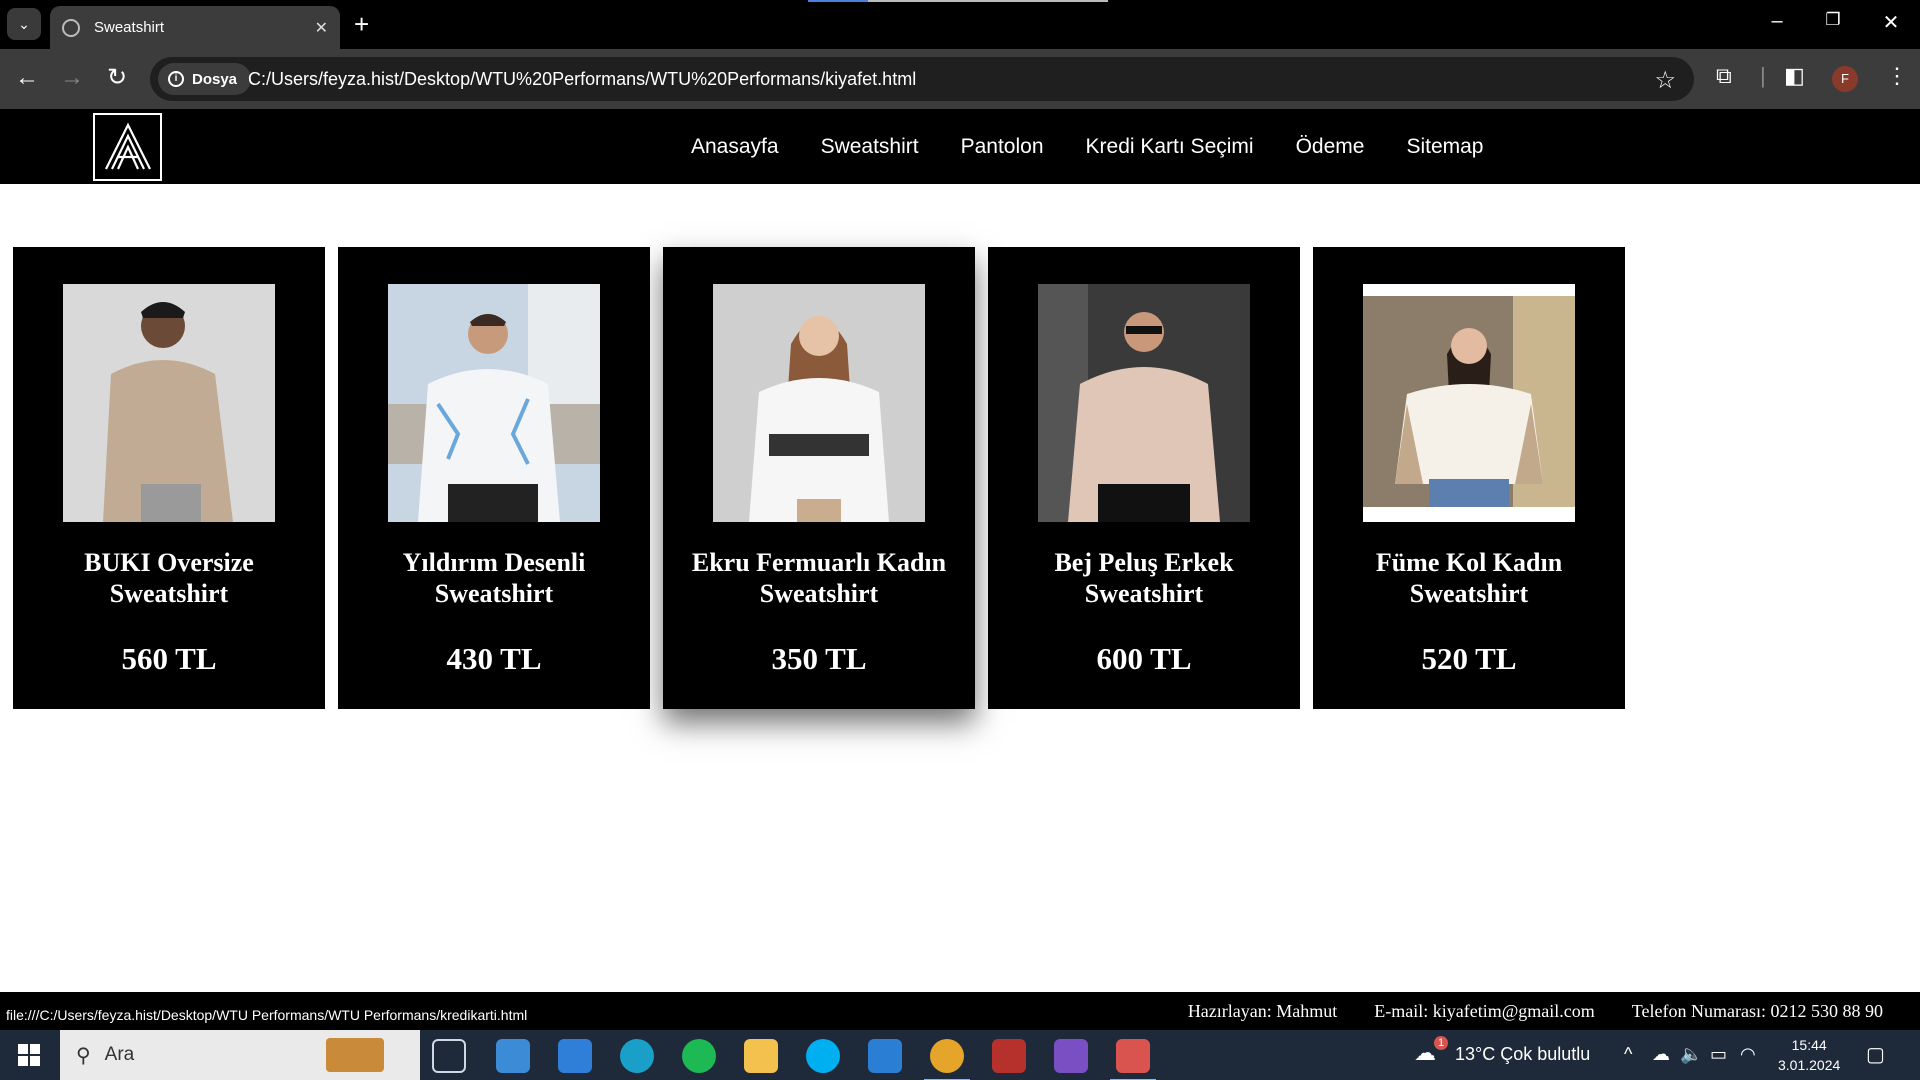  I want to click on nav-odeme: Ödeme, so click(1330, 147).